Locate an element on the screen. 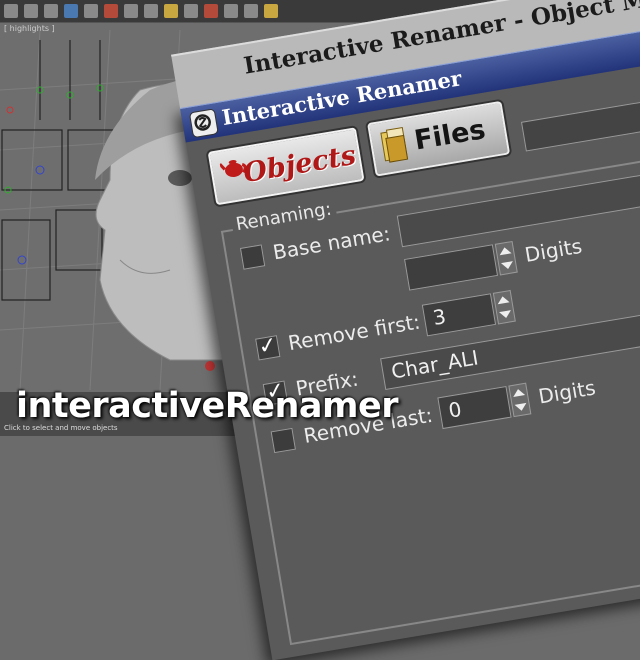  rotate-tool-icon is located at coordinates (51, 11).